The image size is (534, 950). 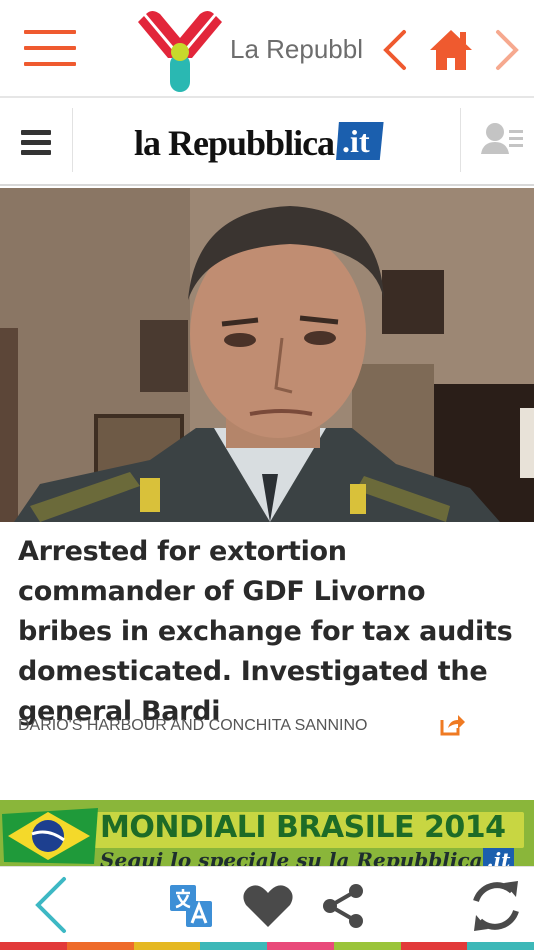 What do you see at coordinates (303, 827) in the screenshot?
I see `banner-title: MONDIALI BRASILE 2014` at bounding box center [303, 827].